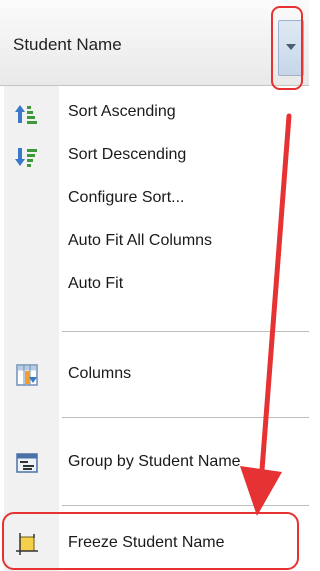 The width and height of the screenshot is (320, 571). I want to click on sort-descending-icon, so click(26, 157).